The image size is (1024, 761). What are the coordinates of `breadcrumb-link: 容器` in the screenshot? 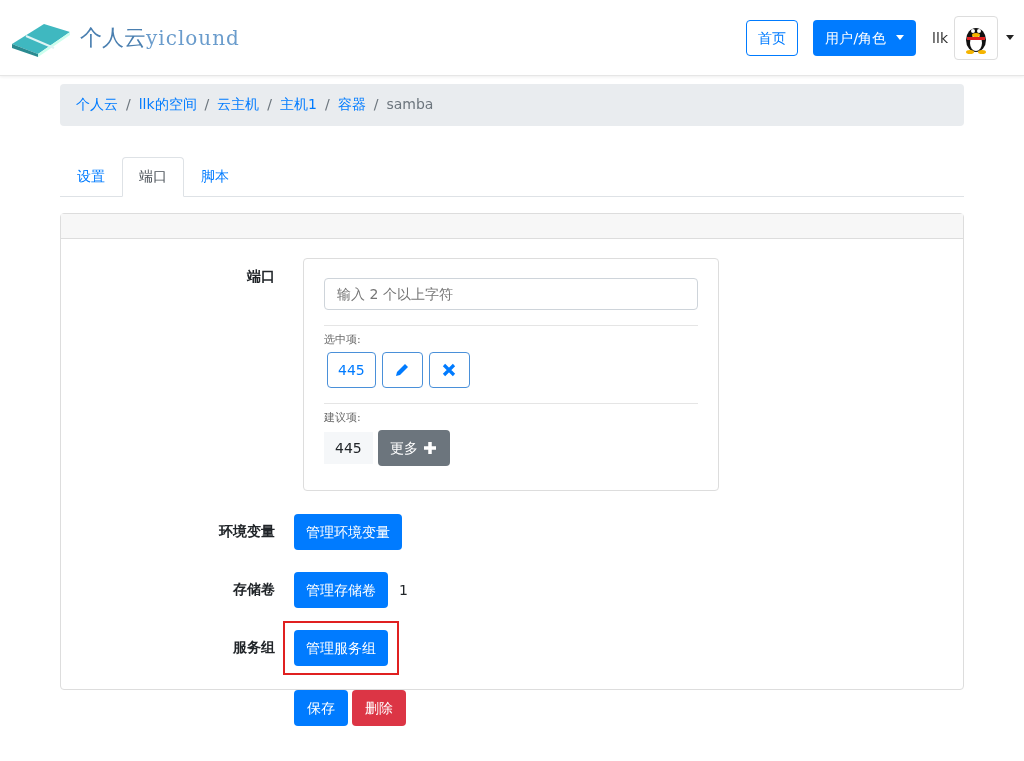 It's located at (351, 105).